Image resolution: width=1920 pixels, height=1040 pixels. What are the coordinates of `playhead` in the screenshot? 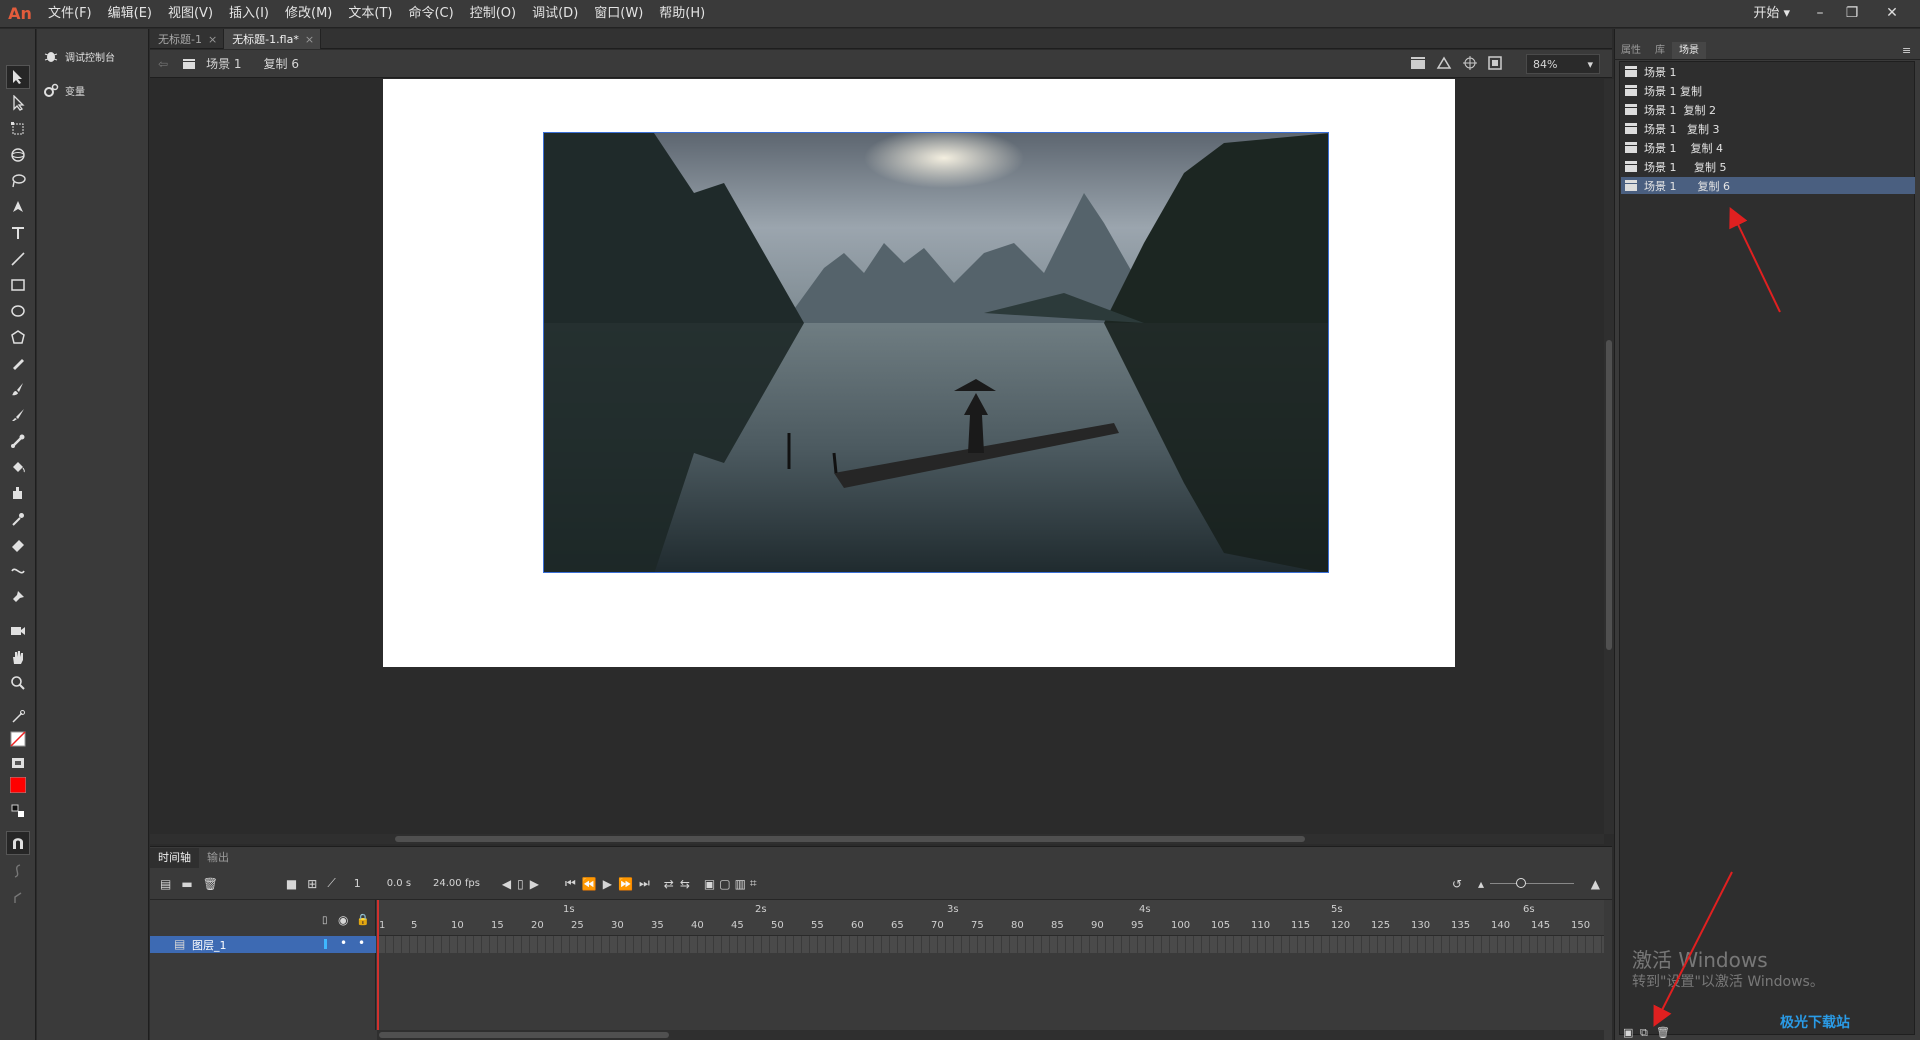 It's located at (378, 970).